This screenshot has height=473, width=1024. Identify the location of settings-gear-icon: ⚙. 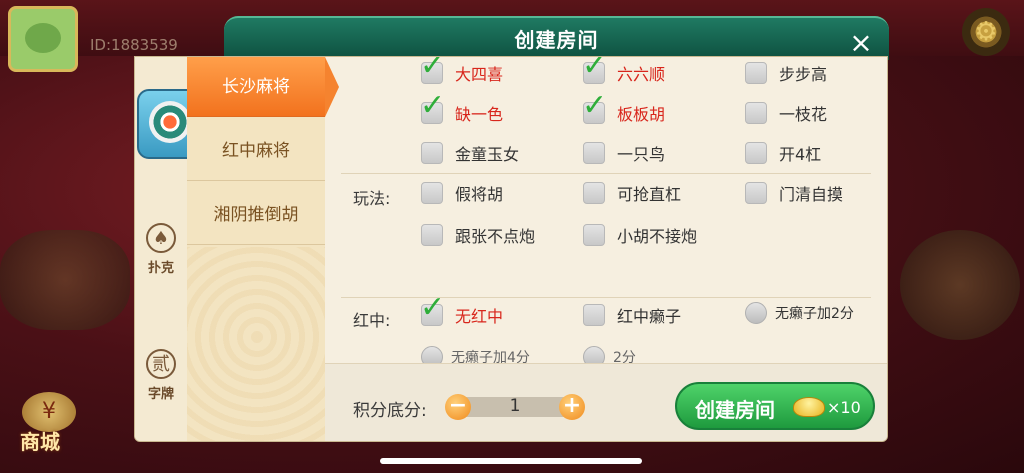
(986, 32).